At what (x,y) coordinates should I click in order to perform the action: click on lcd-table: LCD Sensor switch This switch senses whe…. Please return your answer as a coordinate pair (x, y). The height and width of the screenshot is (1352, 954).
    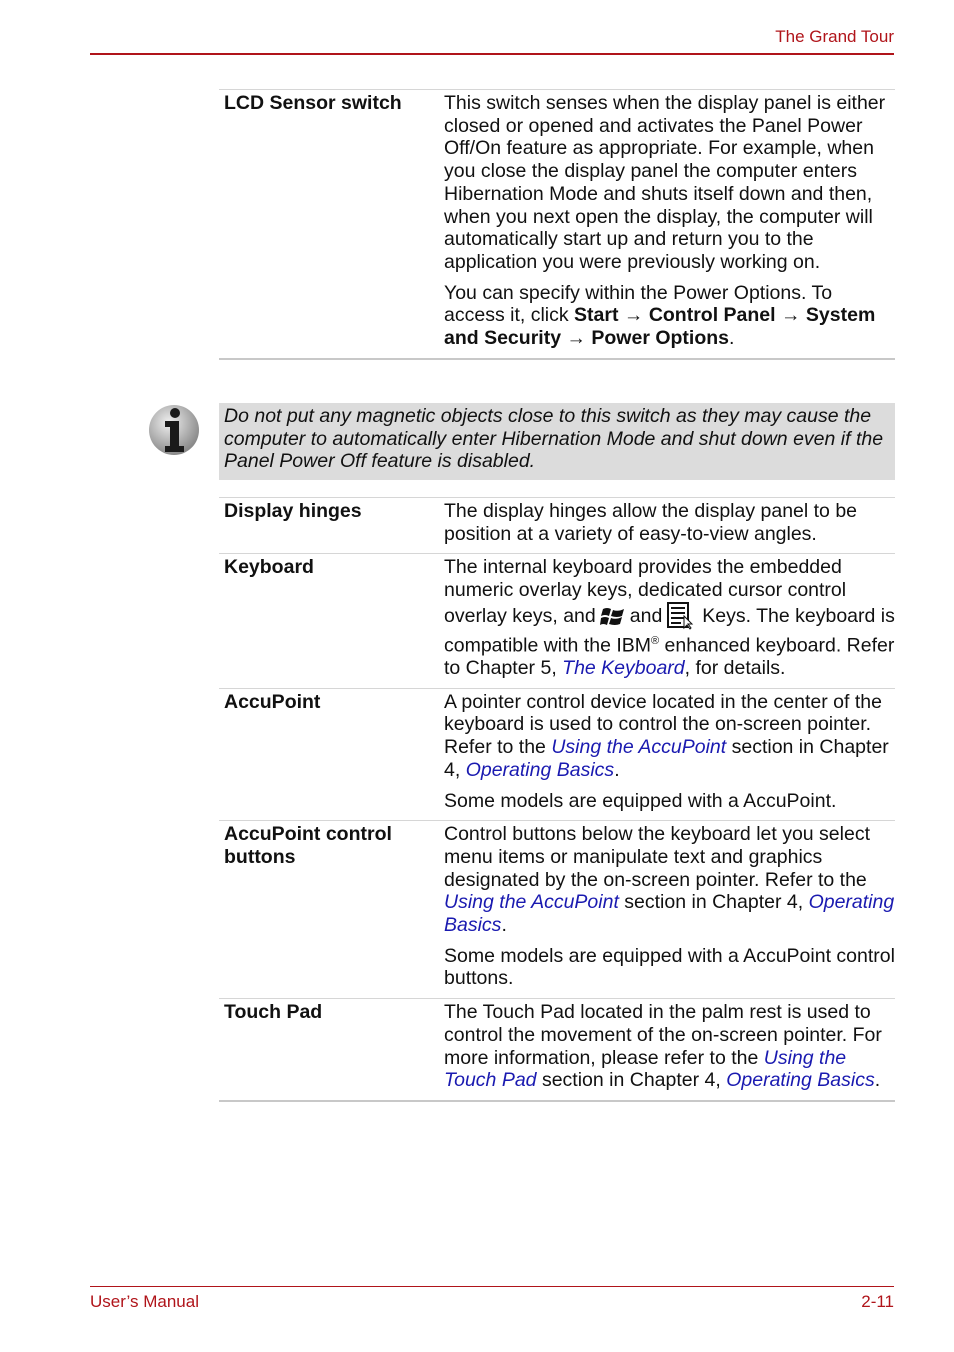
    Looking at the image, I should click on (557, 224).